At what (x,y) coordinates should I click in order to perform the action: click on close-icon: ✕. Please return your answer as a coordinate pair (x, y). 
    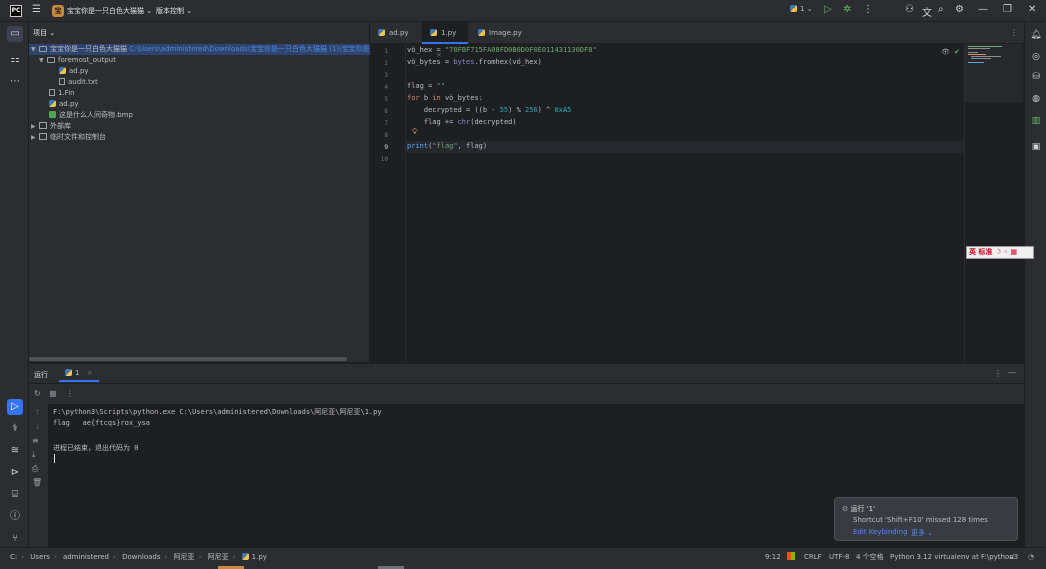
    Looking at the image, I should click on (1032, 9).